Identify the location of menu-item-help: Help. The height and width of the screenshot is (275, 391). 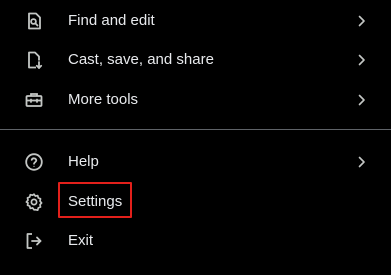
(195, 162).